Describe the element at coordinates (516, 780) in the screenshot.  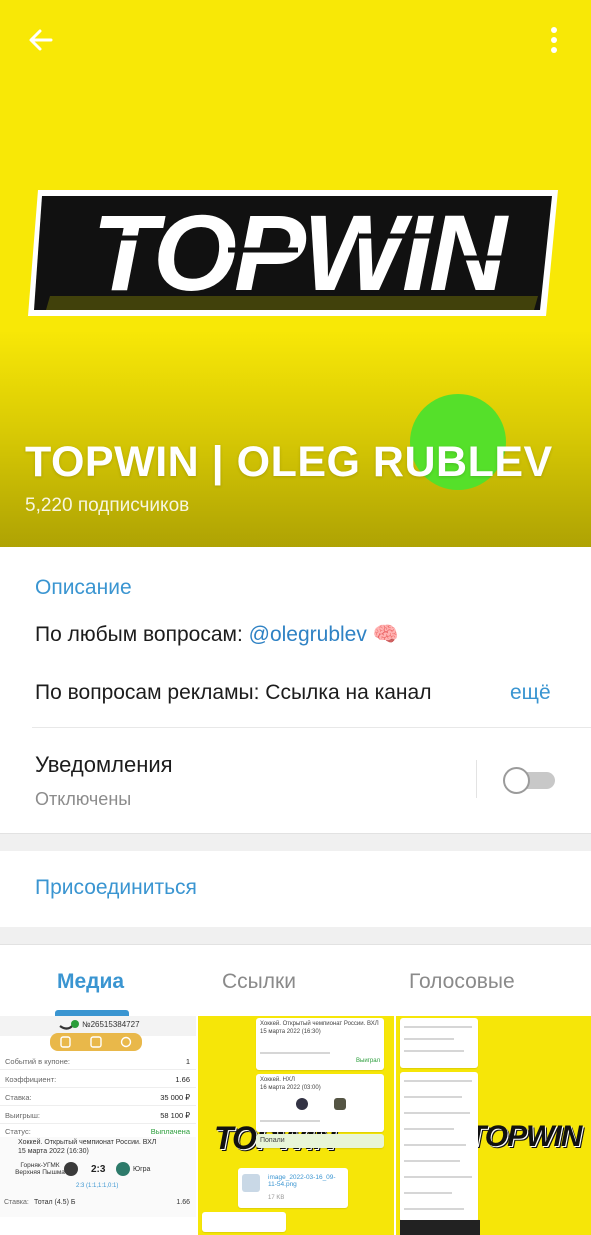
I see `toggle-knob` at that location.